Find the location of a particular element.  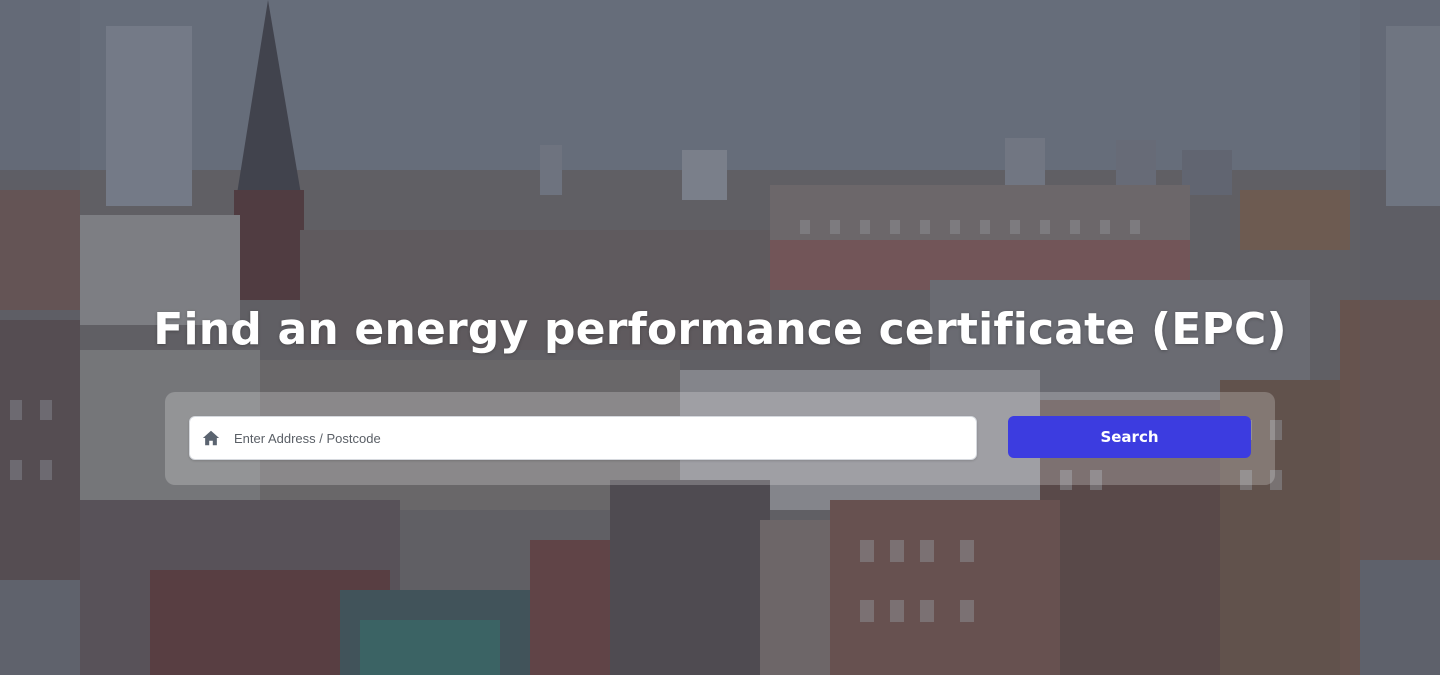

home-icon is located at coordinates (211, 438).